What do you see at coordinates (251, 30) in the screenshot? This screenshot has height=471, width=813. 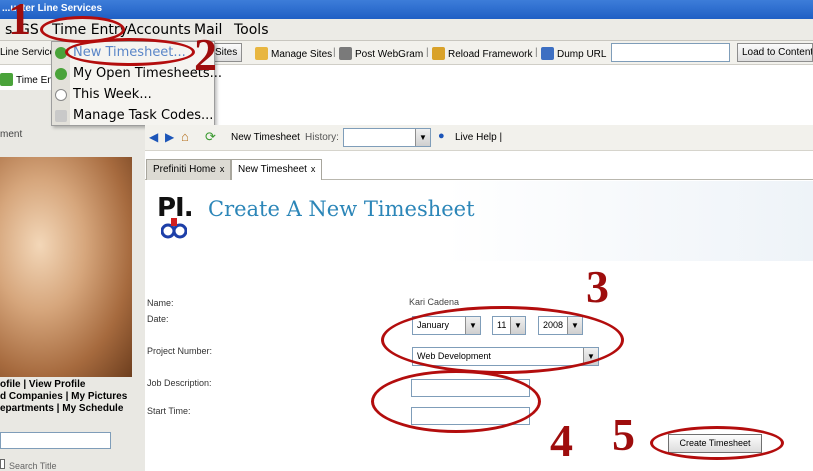 I see `menu-tools: Tools` at bounding box center [251, 30].